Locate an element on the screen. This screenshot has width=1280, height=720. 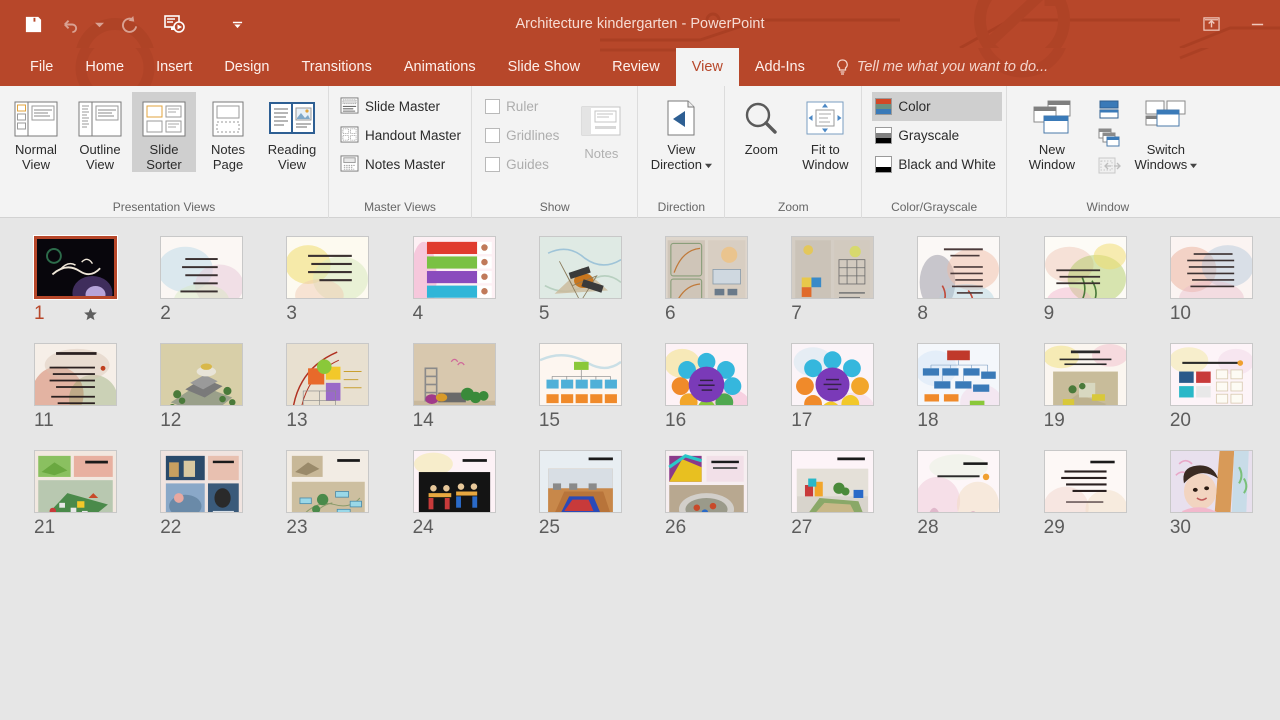
tab-file: File is located at coordinates (41, 67).